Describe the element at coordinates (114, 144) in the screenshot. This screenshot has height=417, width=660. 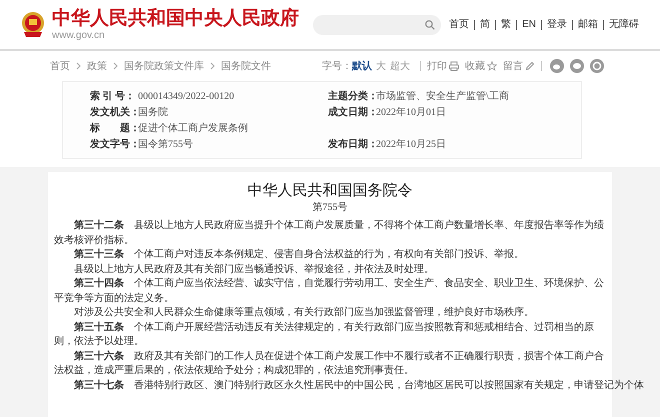
I see `field-label: 发文字号：` at that location.